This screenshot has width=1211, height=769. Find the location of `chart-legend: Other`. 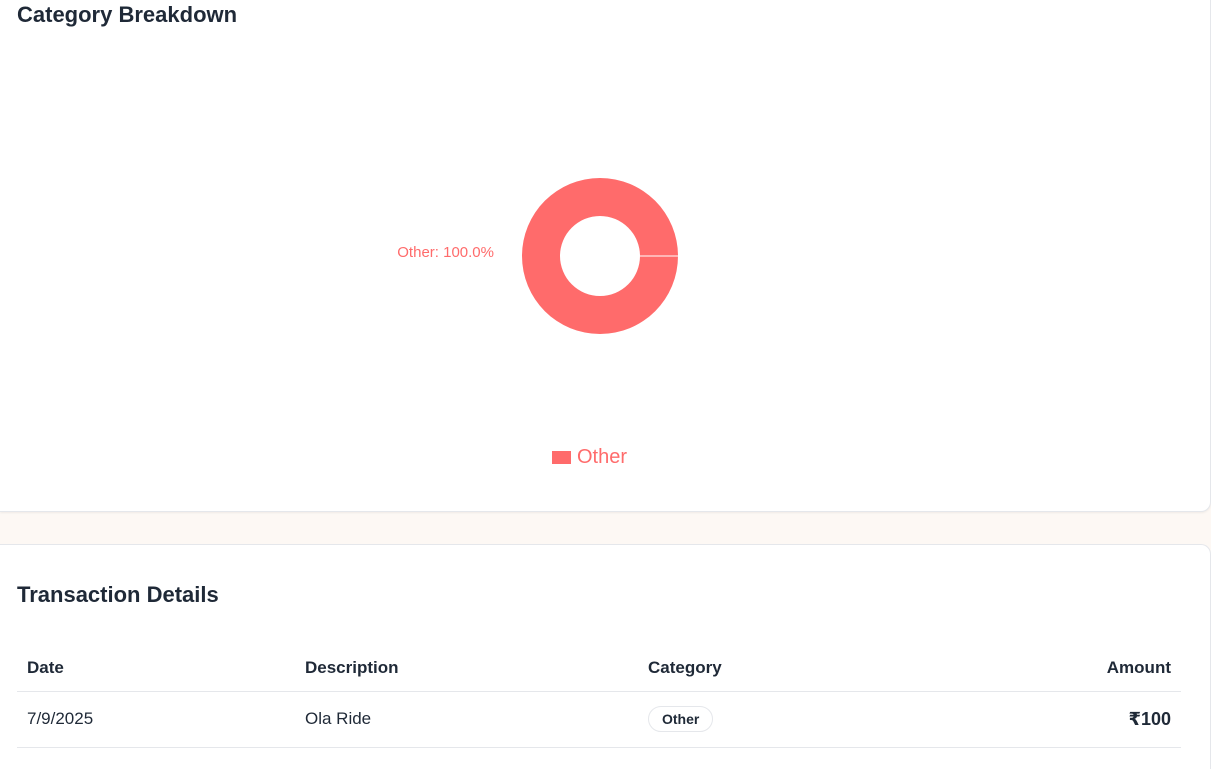

chart-legend: Other is located at coordinates (589, 457).